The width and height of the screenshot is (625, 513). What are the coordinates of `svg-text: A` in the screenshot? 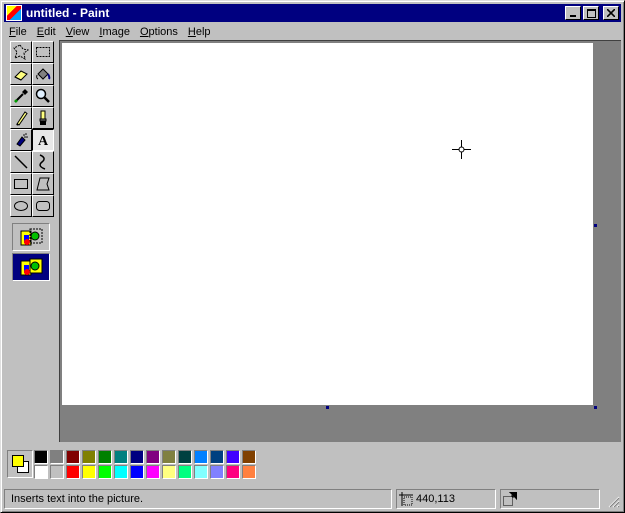 It's located at (43, 141).